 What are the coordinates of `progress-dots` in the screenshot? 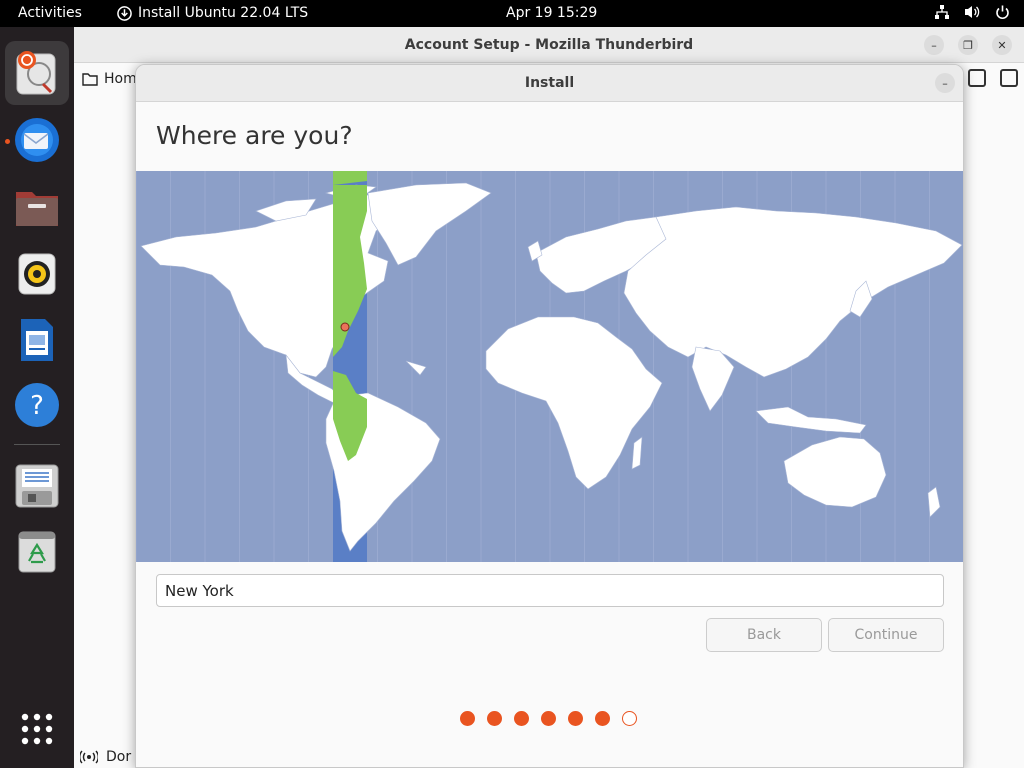 It's located at (548, 718).